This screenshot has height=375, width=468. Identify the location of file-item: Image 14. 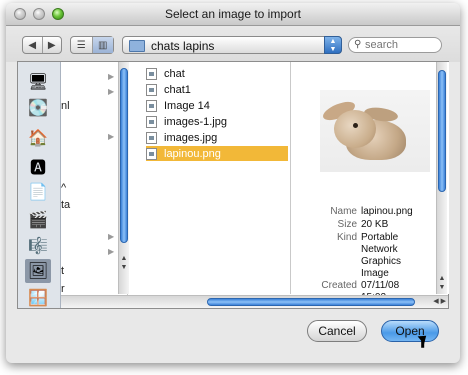
(217, 105).